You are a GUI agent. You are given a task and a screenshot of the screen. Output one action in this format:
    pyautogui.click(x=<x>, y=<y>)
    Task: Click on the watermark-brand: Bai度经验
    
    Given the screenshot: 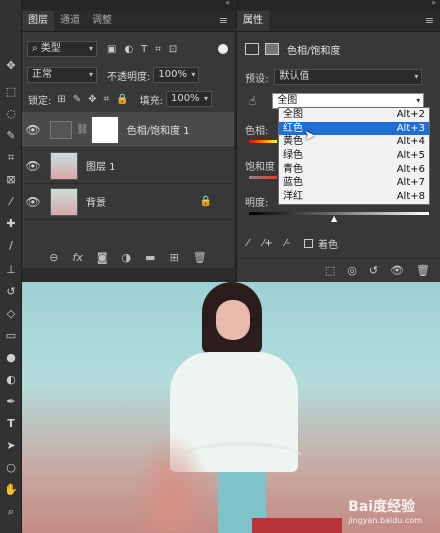 What is the action you would take?
    pyautogui.click(x=382, y=507)
    